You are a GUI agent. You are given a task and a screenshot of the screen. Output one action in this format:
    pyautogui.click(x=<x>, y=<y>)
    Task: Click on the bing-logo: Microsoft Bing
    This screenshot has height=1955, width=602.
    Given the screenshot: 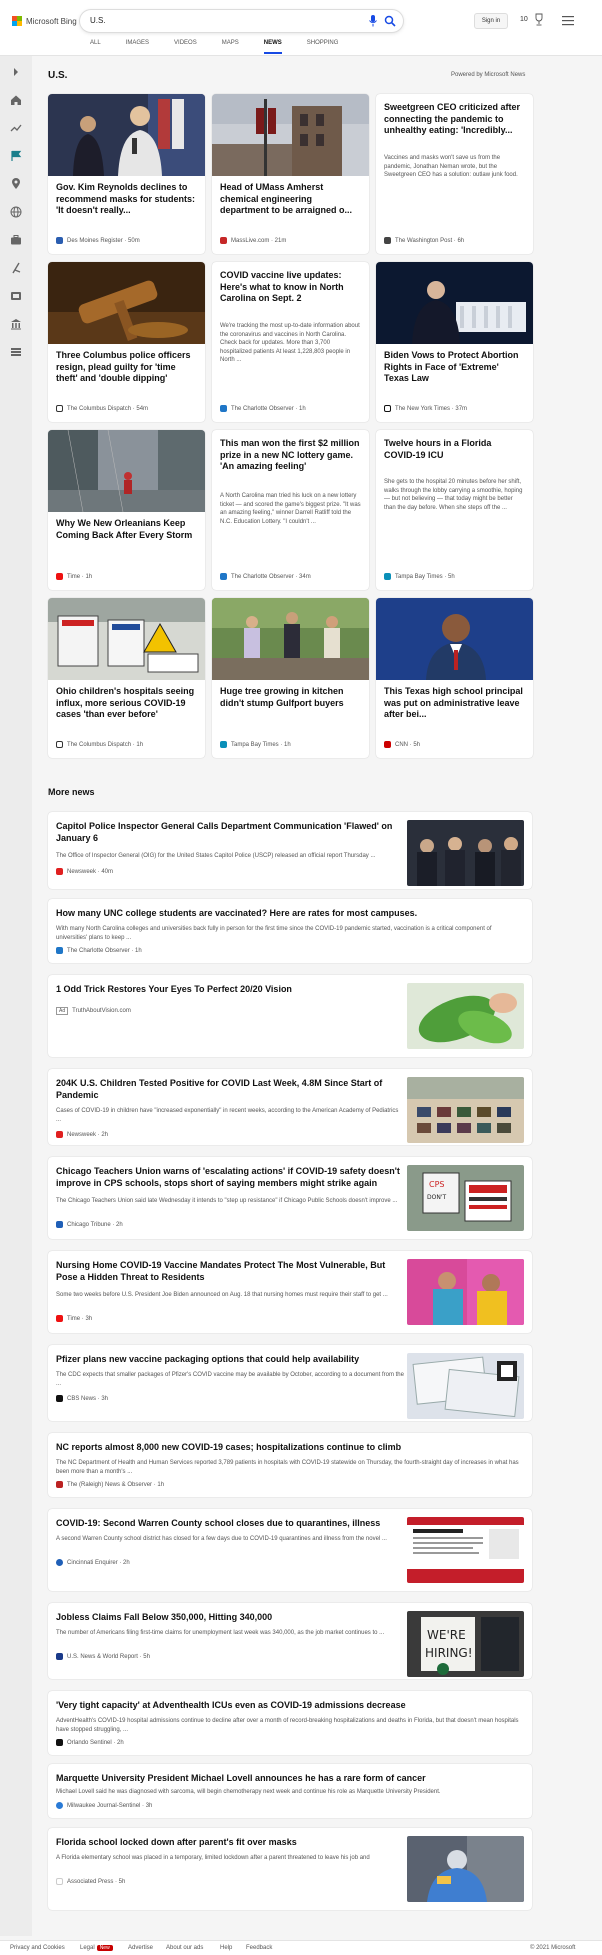 What is the action you would take?
    pyautogui.click(x=44, y=21)
    